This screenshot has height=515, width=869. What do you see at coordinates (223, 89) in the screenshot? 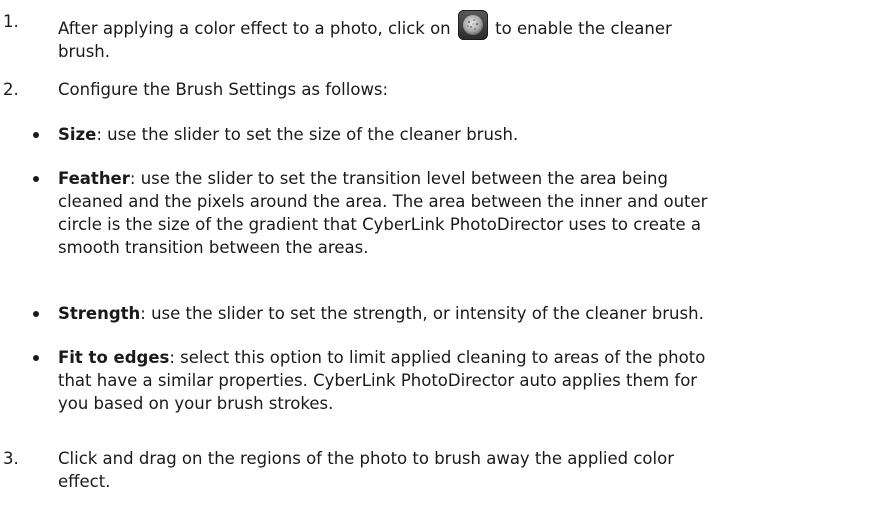
I see `step-text: Configure the Brush Settings as follows:` at bounding box center [223, 89].